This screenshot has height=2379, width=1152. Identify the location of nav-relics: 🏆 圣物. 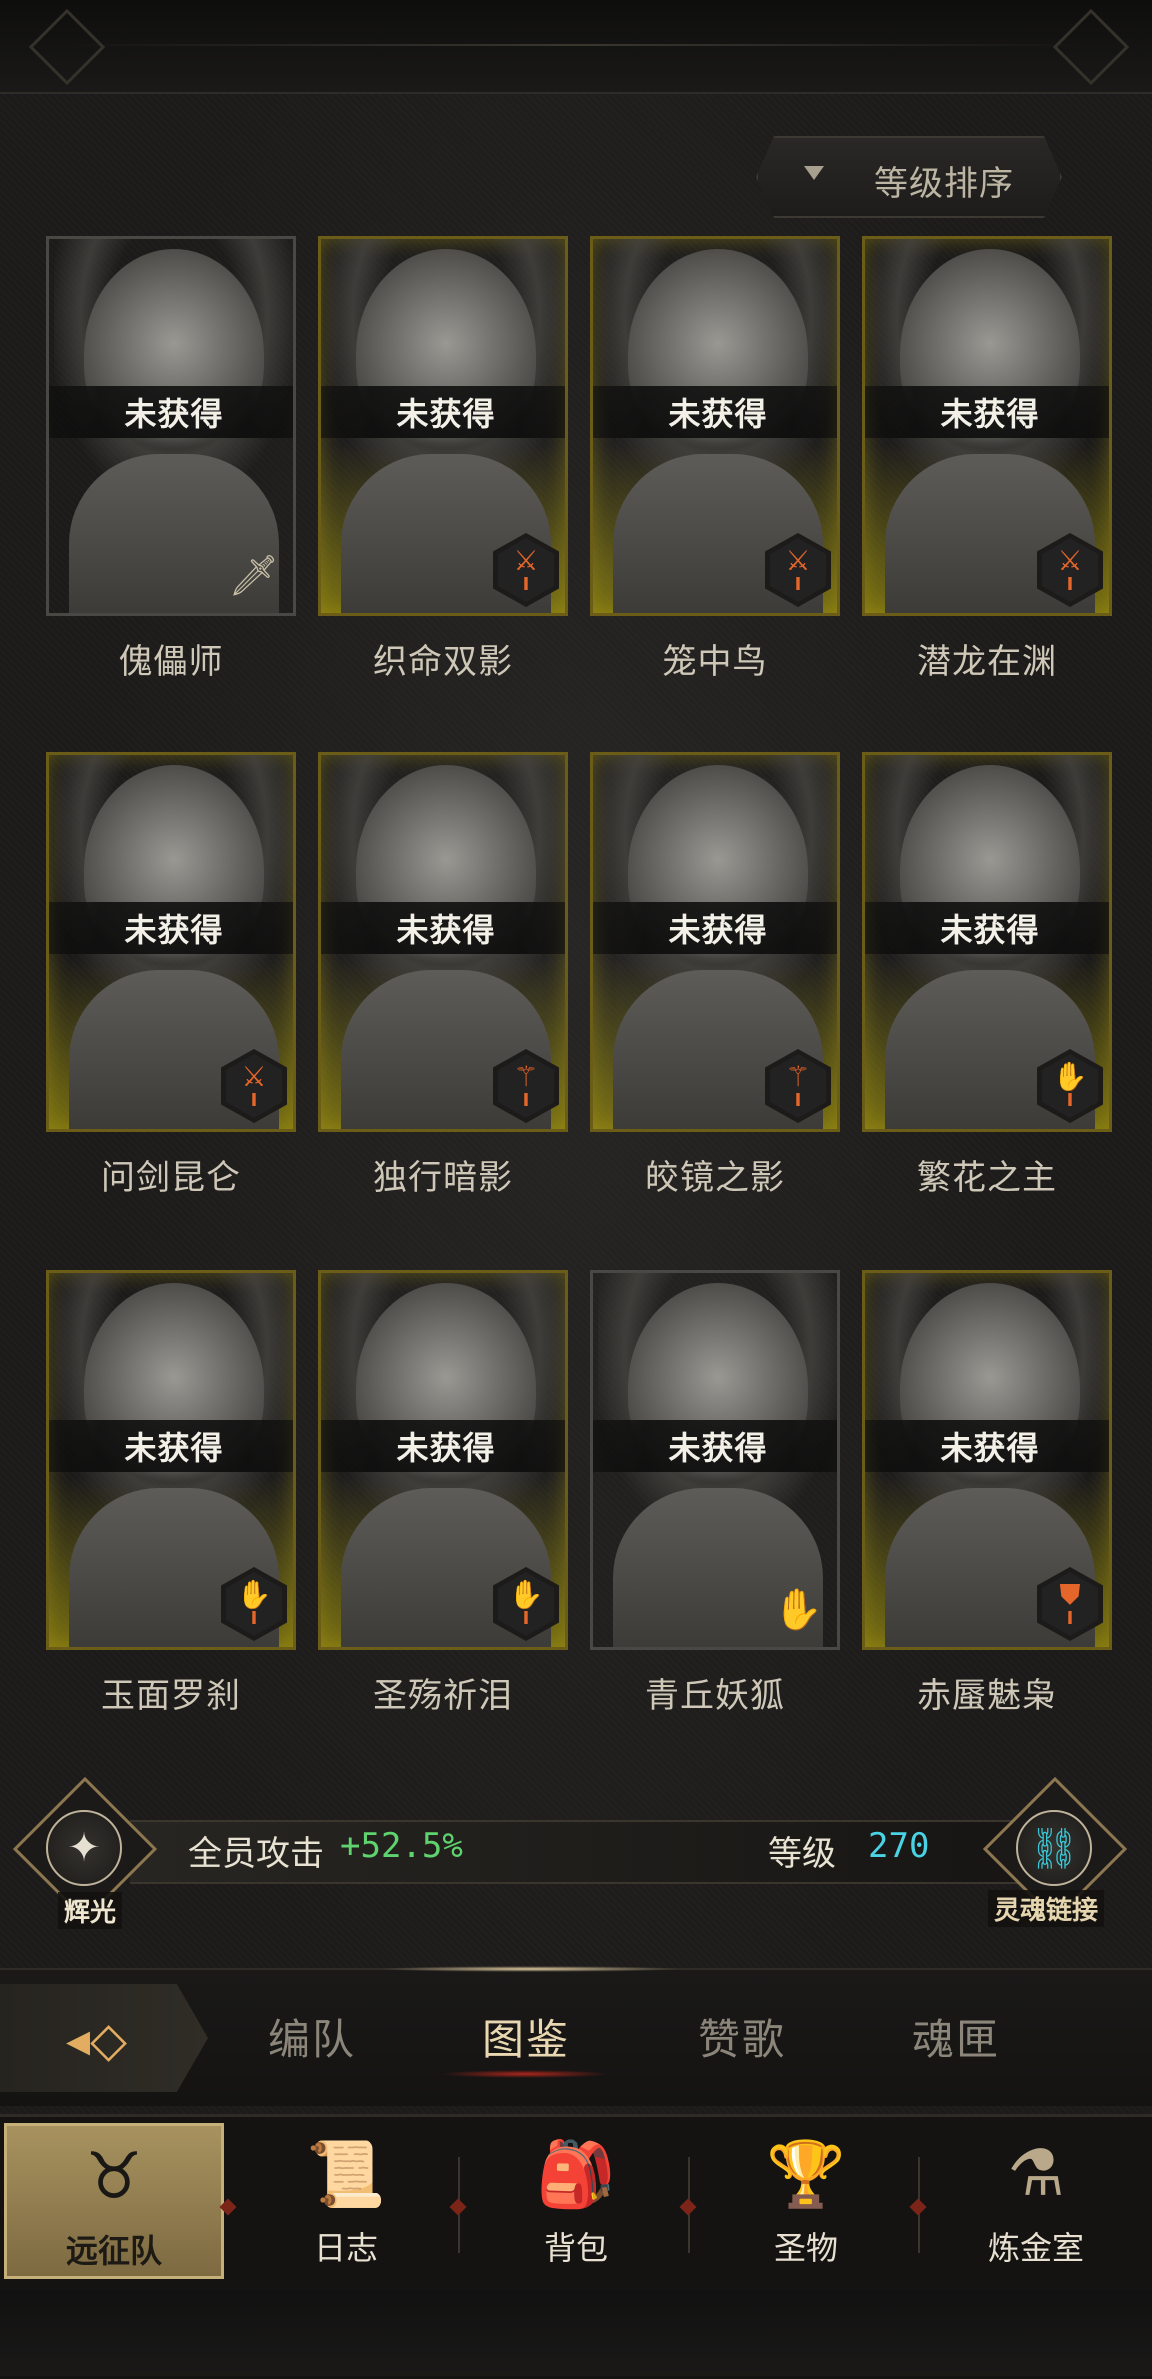
(806, 2201).